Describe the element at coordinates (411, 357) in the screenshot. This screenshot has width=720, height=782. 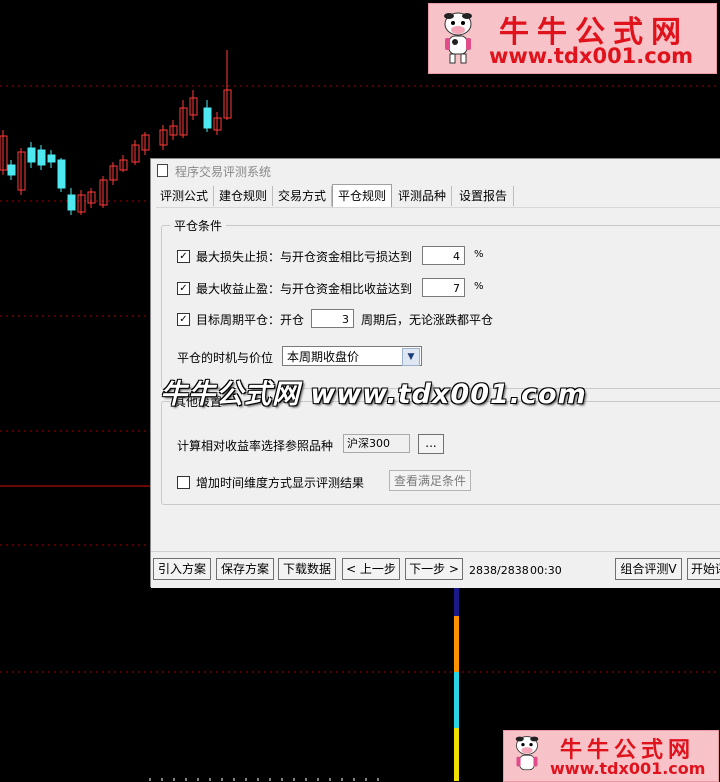
I see `chevron-down-icon: ▼` at that location.